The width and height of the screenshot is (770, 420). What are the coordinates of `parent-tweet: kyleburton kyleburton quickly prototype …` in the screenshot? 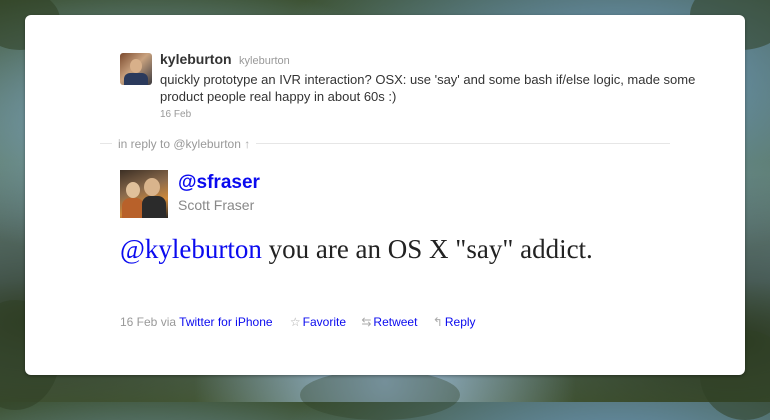 It's located at (410, 85).